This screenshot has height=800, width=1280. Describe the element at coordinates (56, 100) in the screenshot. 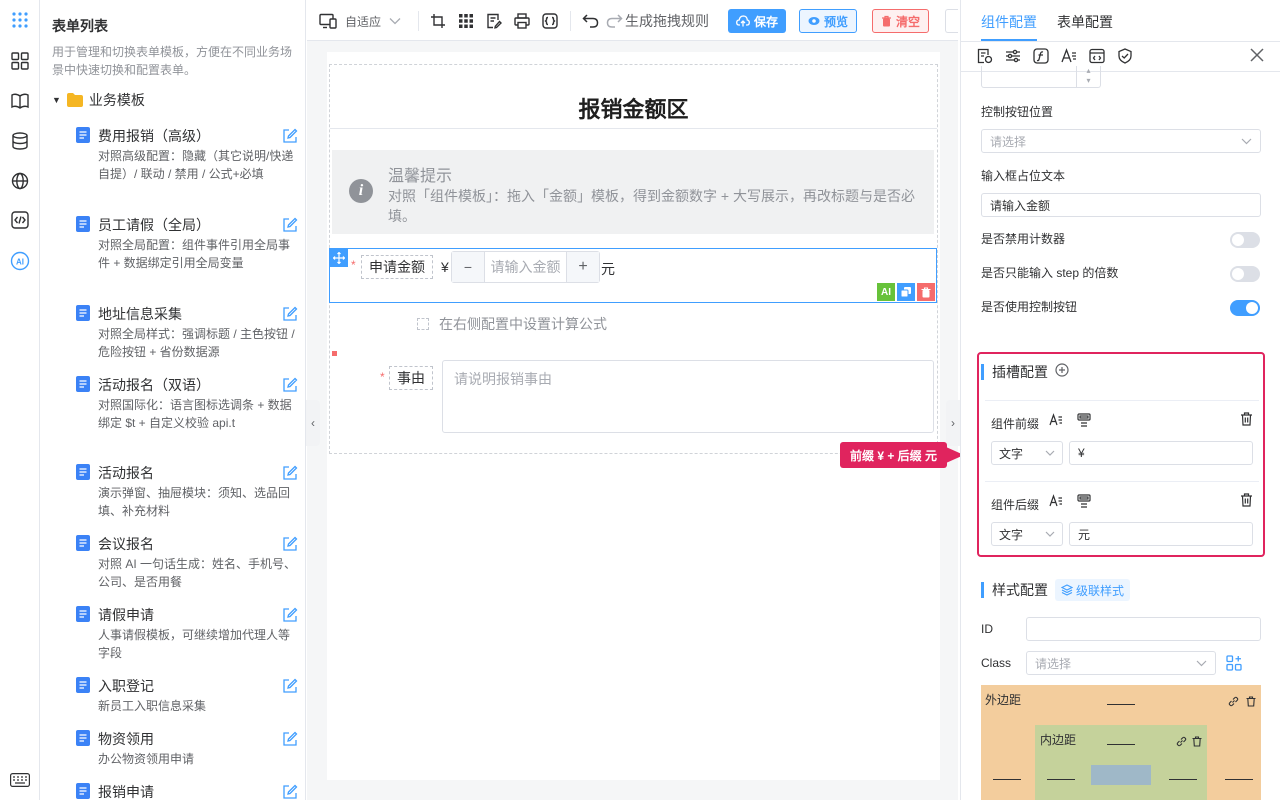

I see `caret-down-icon: ▼` at that location.